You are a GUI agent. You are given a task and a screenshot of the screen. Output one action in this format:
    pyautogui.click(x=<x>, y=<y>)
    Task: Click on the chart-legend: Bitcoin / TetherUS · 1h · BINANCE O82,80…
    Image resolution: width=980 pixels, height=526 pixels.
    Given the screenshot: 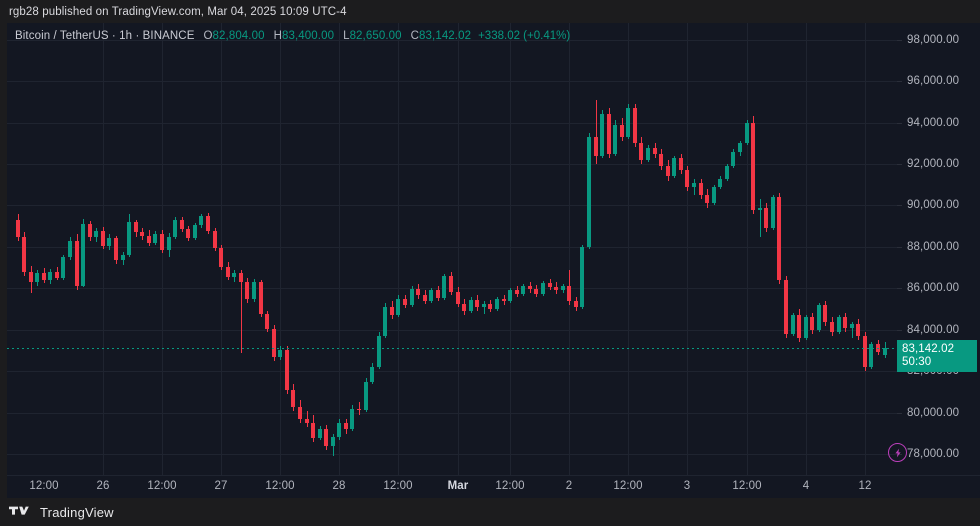 What is the action you would take?
    pyautogui.click(x=292, y=36)
    